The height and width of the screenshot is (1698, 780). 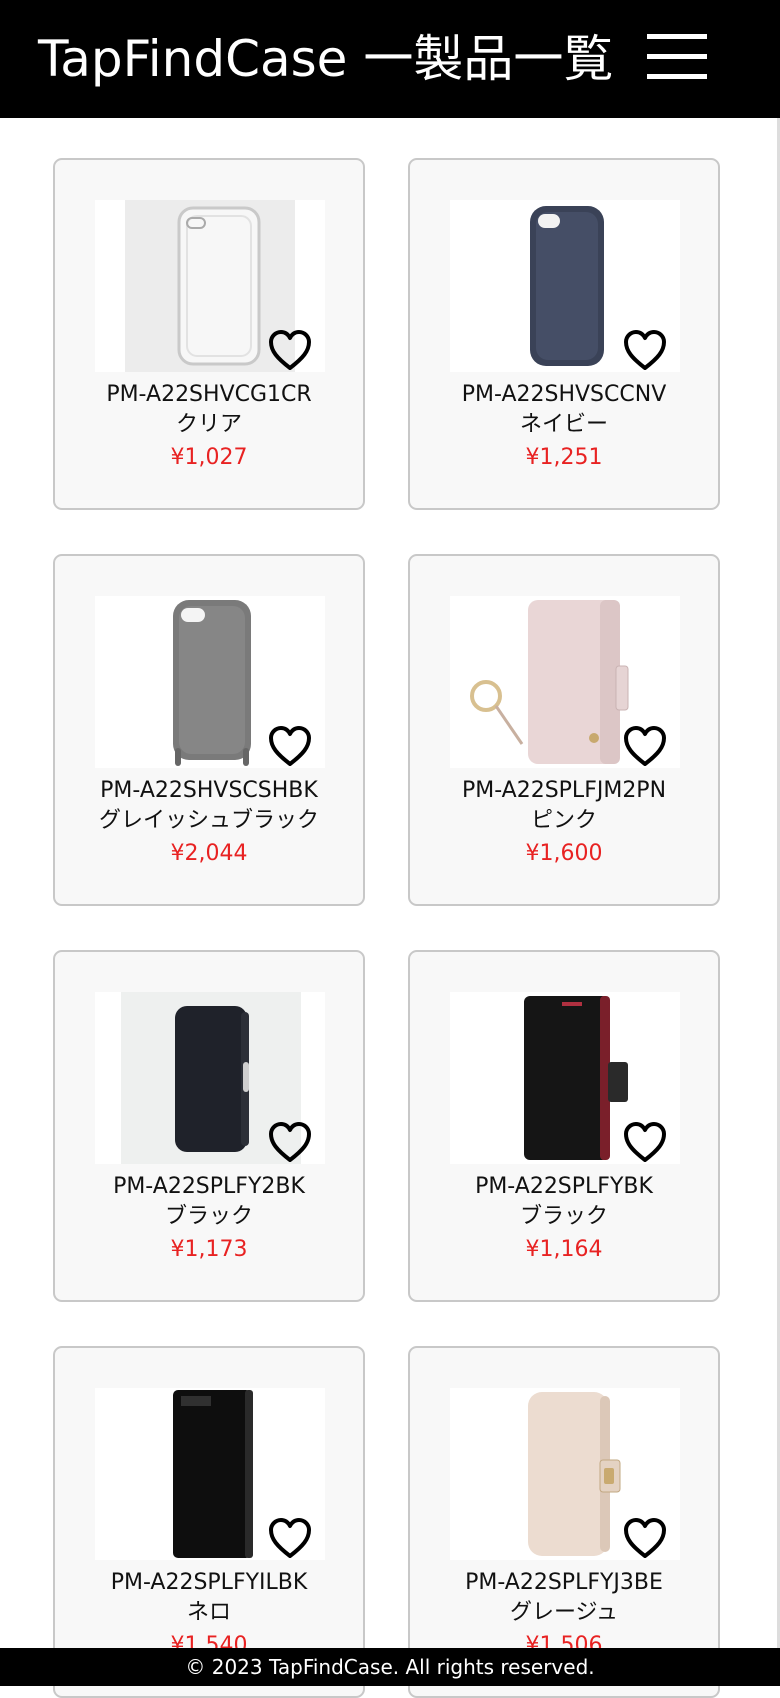 I want to click on product-card: PM-A22SPLFJM2PN ピンク ¥1,600, so click(x=564, y=730).